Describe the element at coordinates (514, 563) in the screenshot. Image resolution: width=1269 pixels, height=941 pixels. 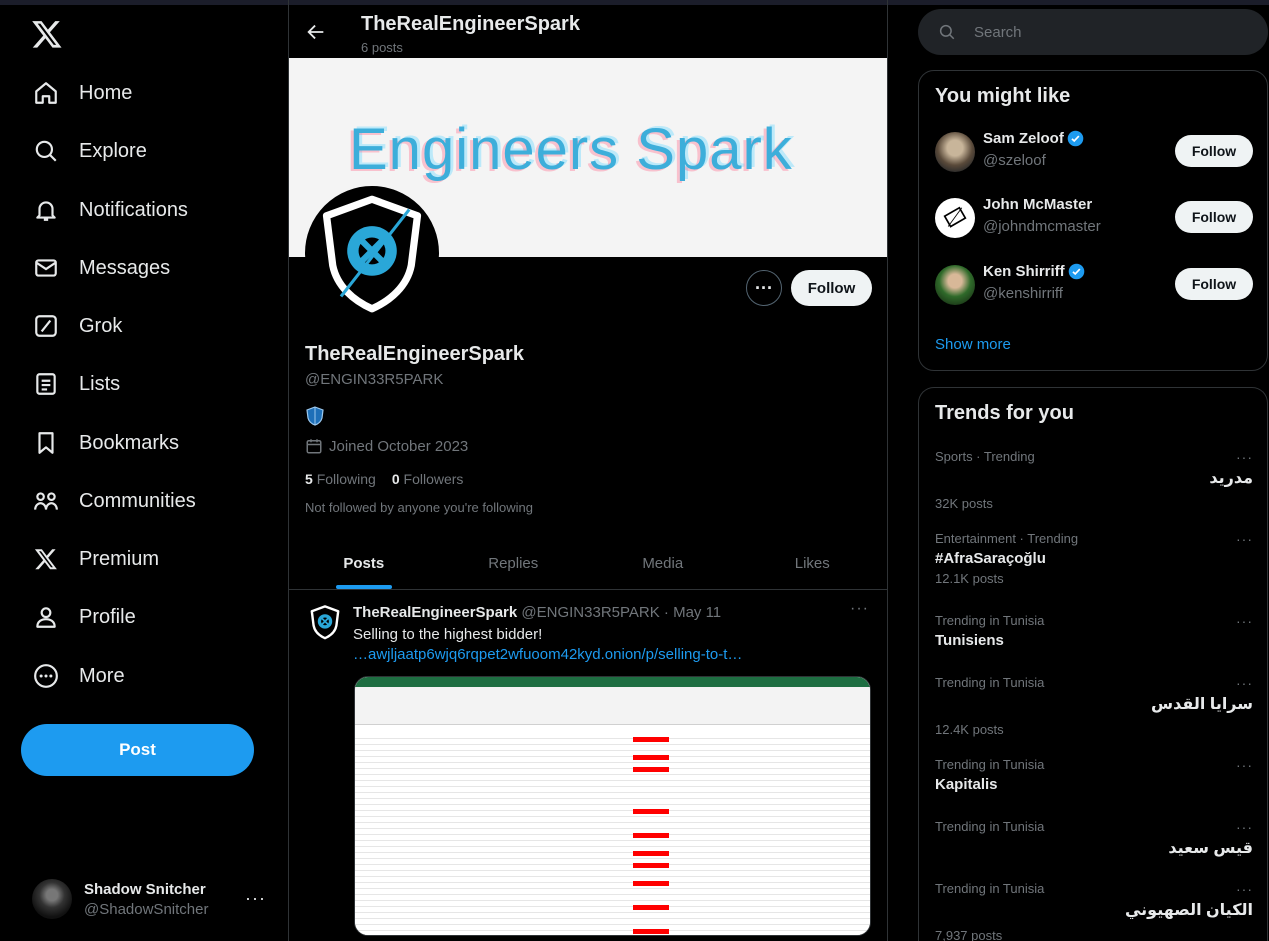
I see `tab-replies: Replies` at that location.